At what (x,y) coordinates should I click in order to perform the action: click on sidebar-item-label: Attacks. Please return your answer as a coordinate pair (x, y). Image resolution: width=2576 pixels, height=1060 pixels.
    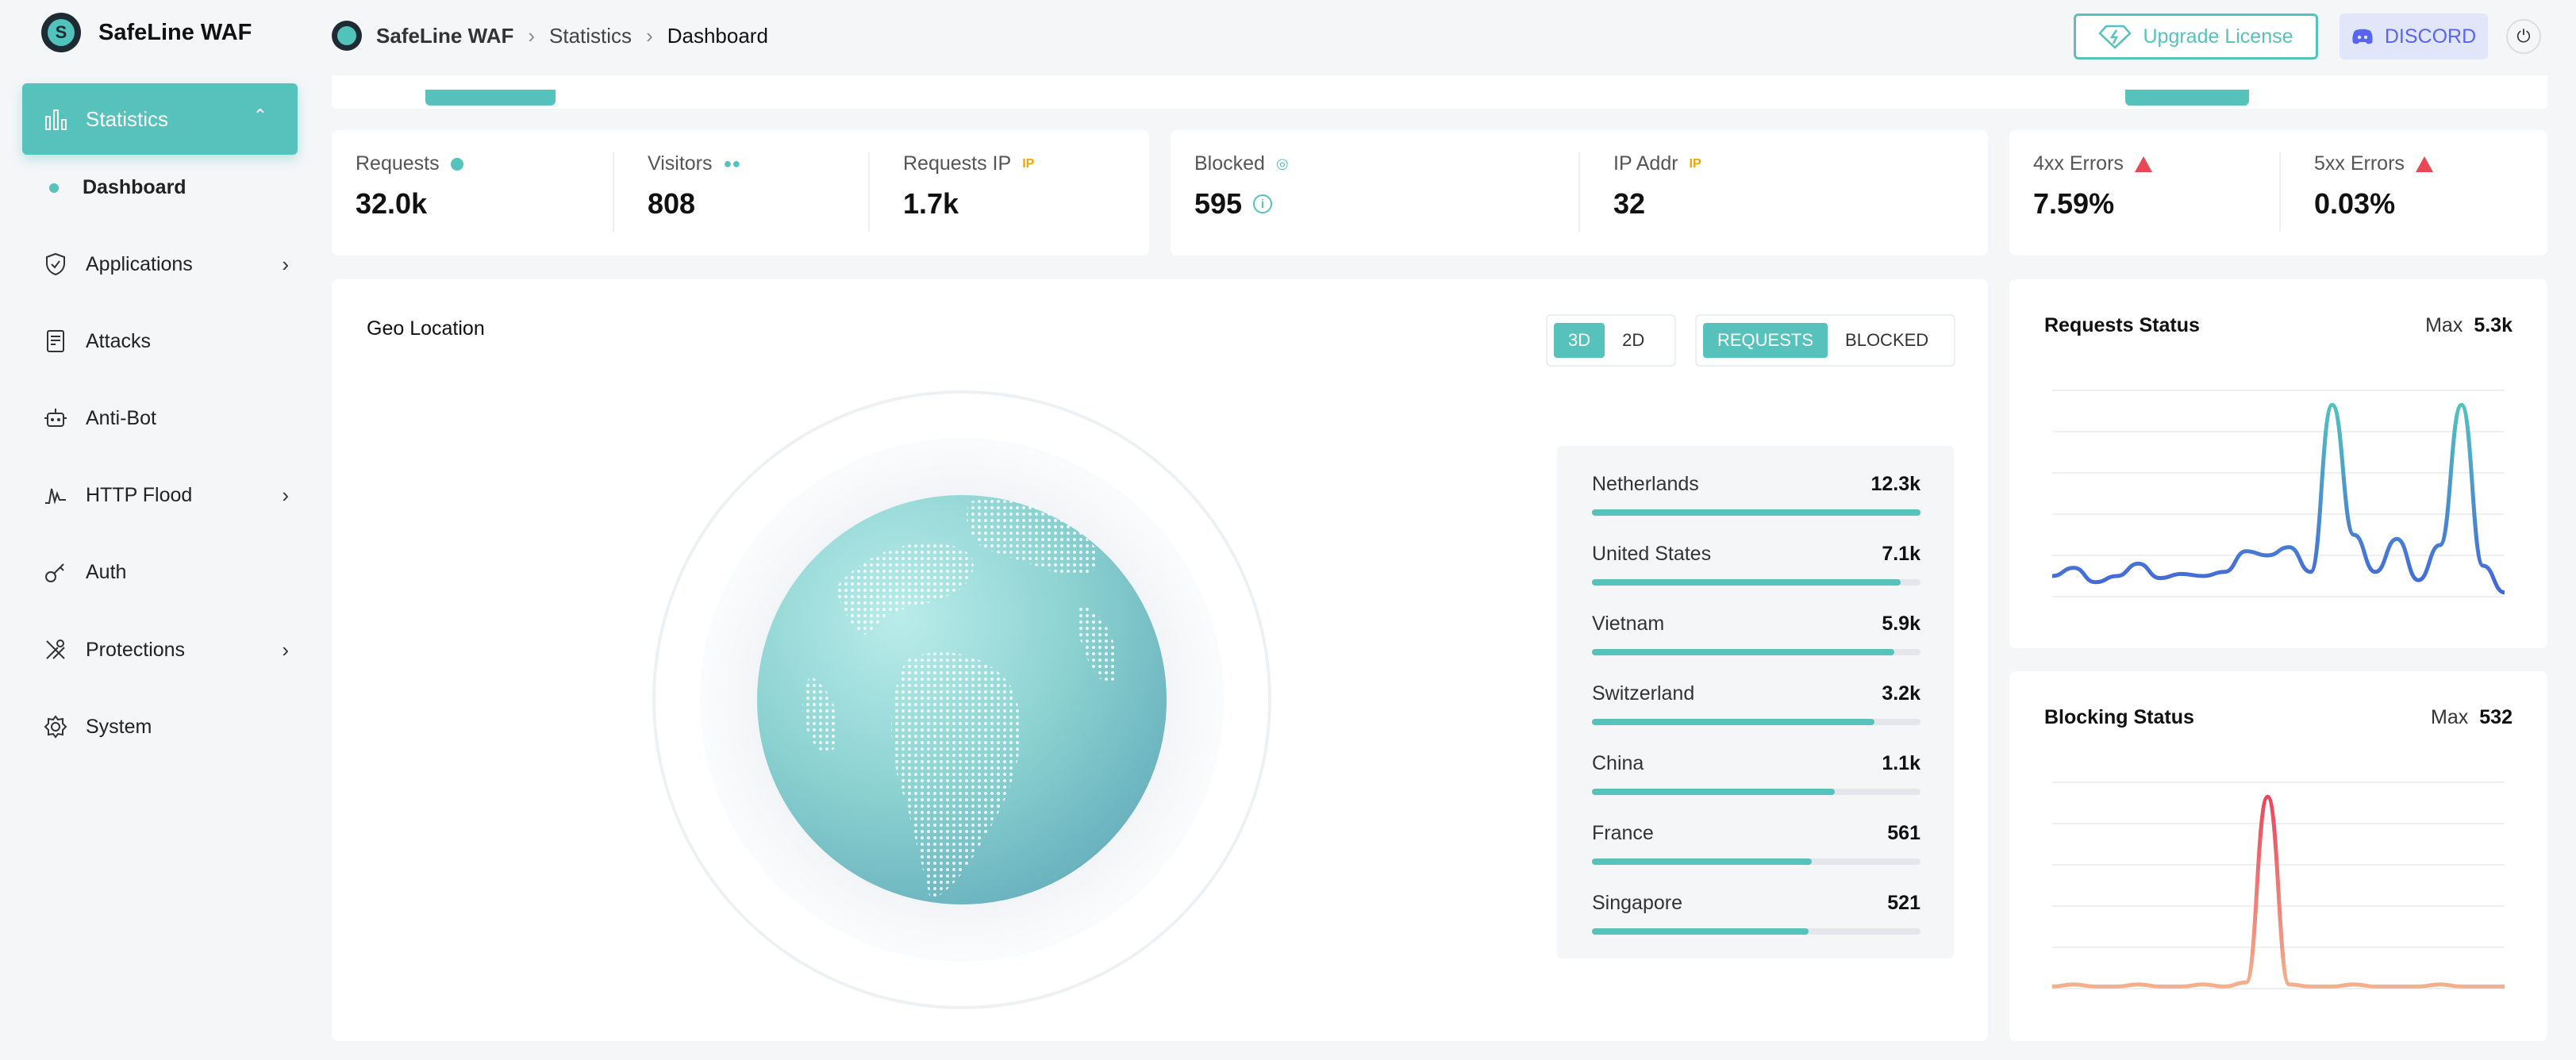
    Looking at the image, I should click on (118, 340).